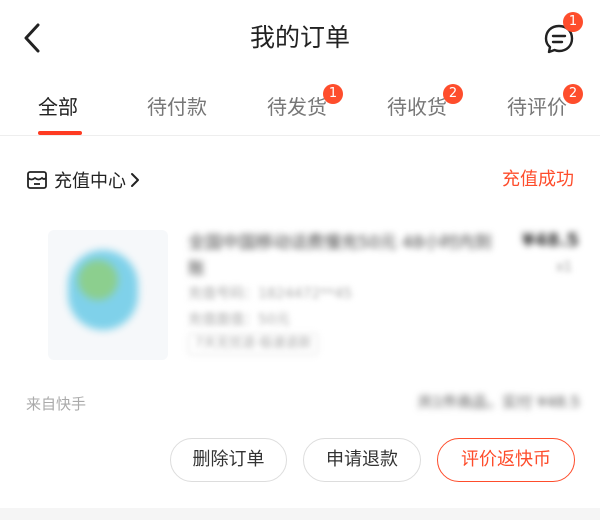  What do you see at coordinates (253, 344) in the screenshot?
I see `product-service-tag: 7天无忧退·极速退款` at bounding box center [253, 344].